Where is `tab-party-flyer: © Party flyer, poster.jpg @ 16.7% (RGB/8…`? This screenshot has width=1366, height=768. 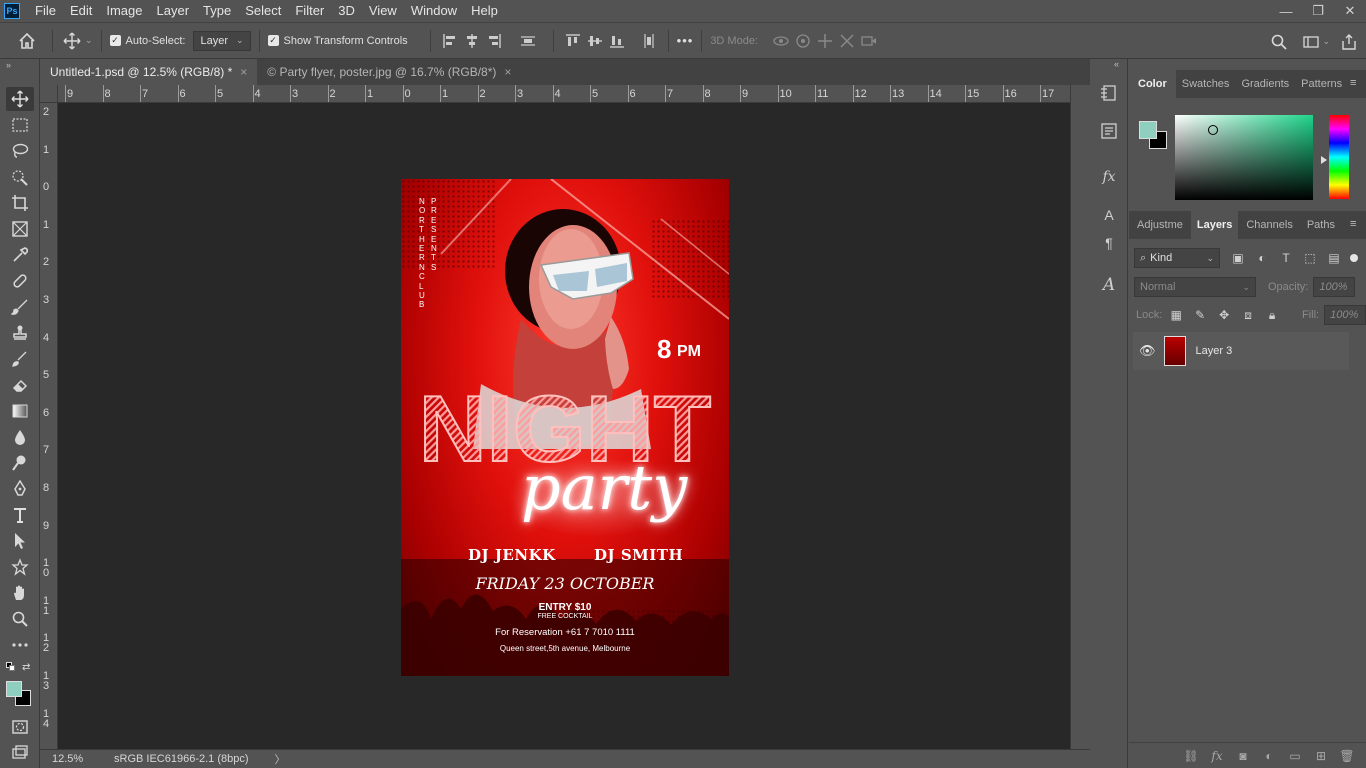
tab-party-flyer: © Party flyer, poster.jpg @ 16.7% (RGB/8… is located at coordinates (389, 72).